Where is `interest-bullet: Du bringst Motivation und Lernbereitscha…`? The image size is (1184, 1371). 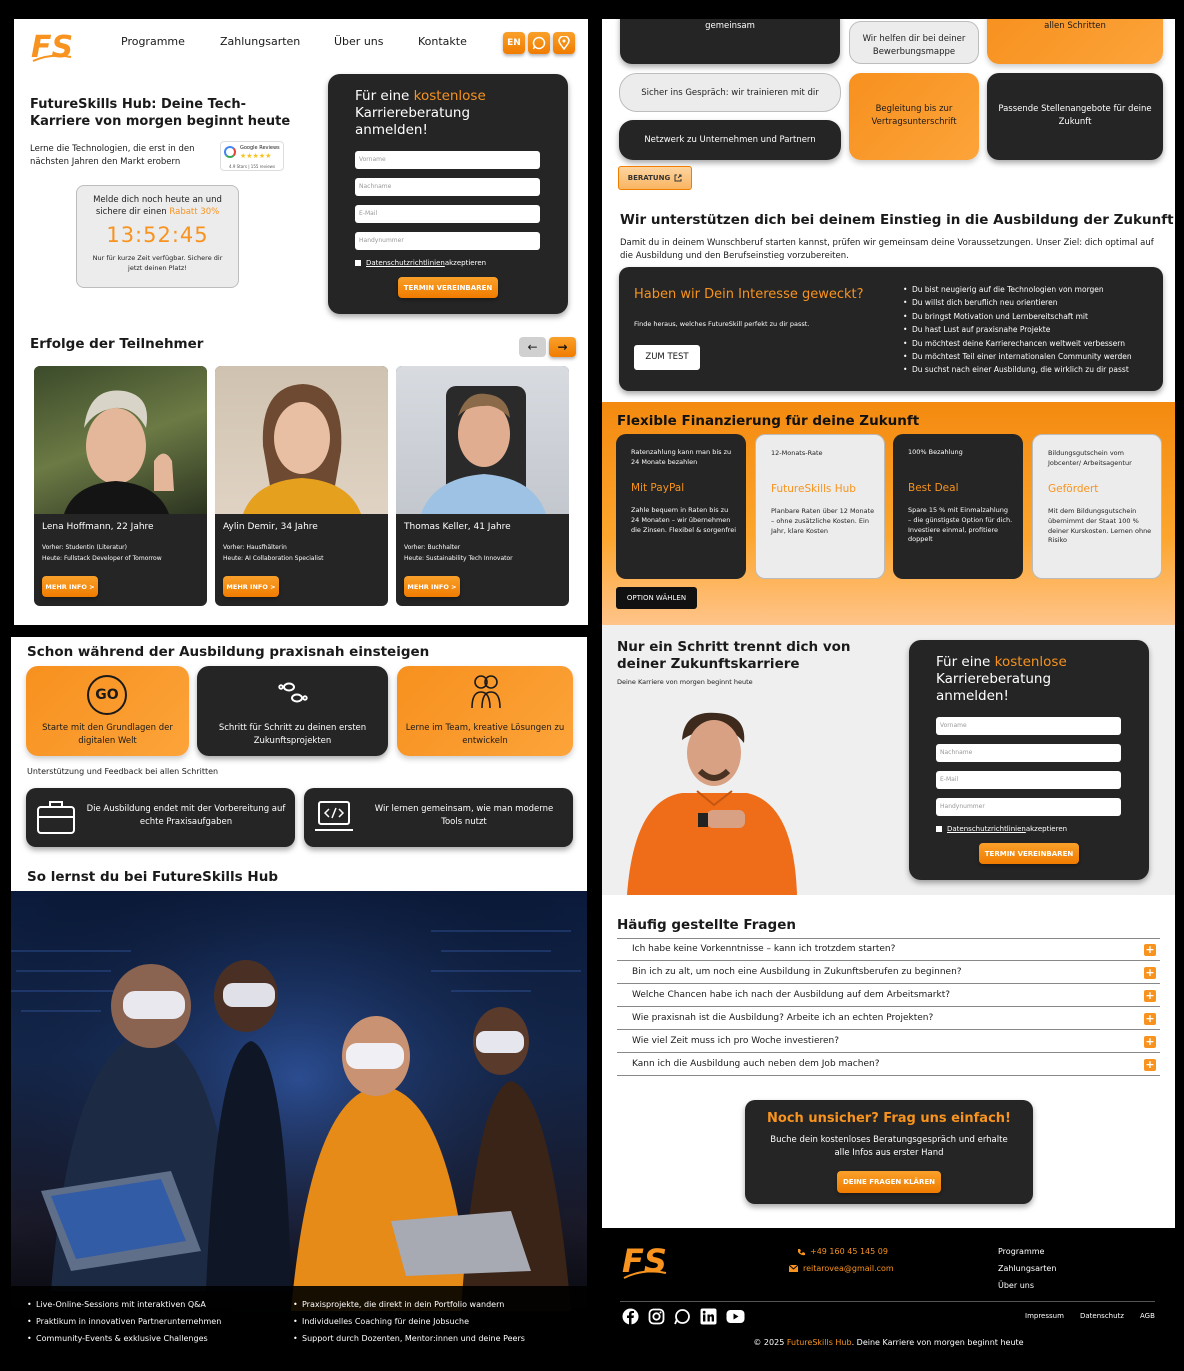 interest-bullet: Du bringst Motivation und Lernbereitscha… is located at coordinates (1017, 317).